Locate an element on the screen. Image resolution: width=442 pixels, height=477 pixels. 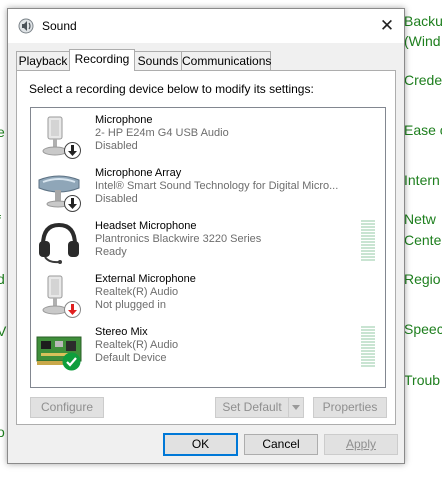
set-default-dropdown is located at coordinates (296, 407).